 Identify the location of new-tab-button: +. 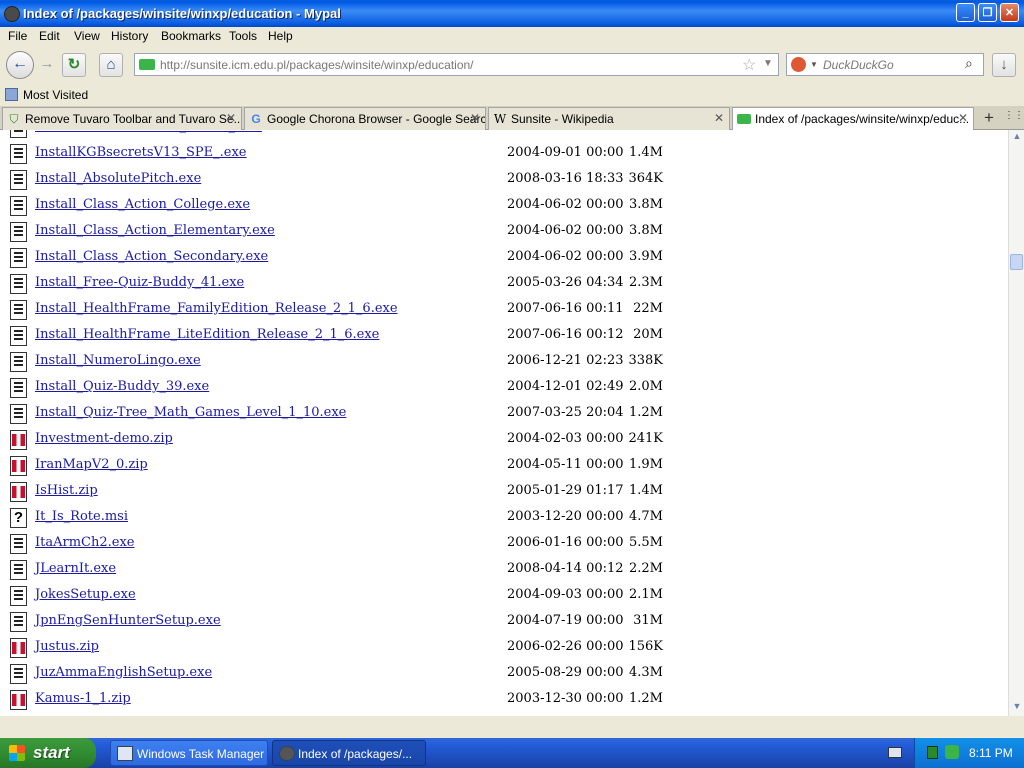
(989, 118).